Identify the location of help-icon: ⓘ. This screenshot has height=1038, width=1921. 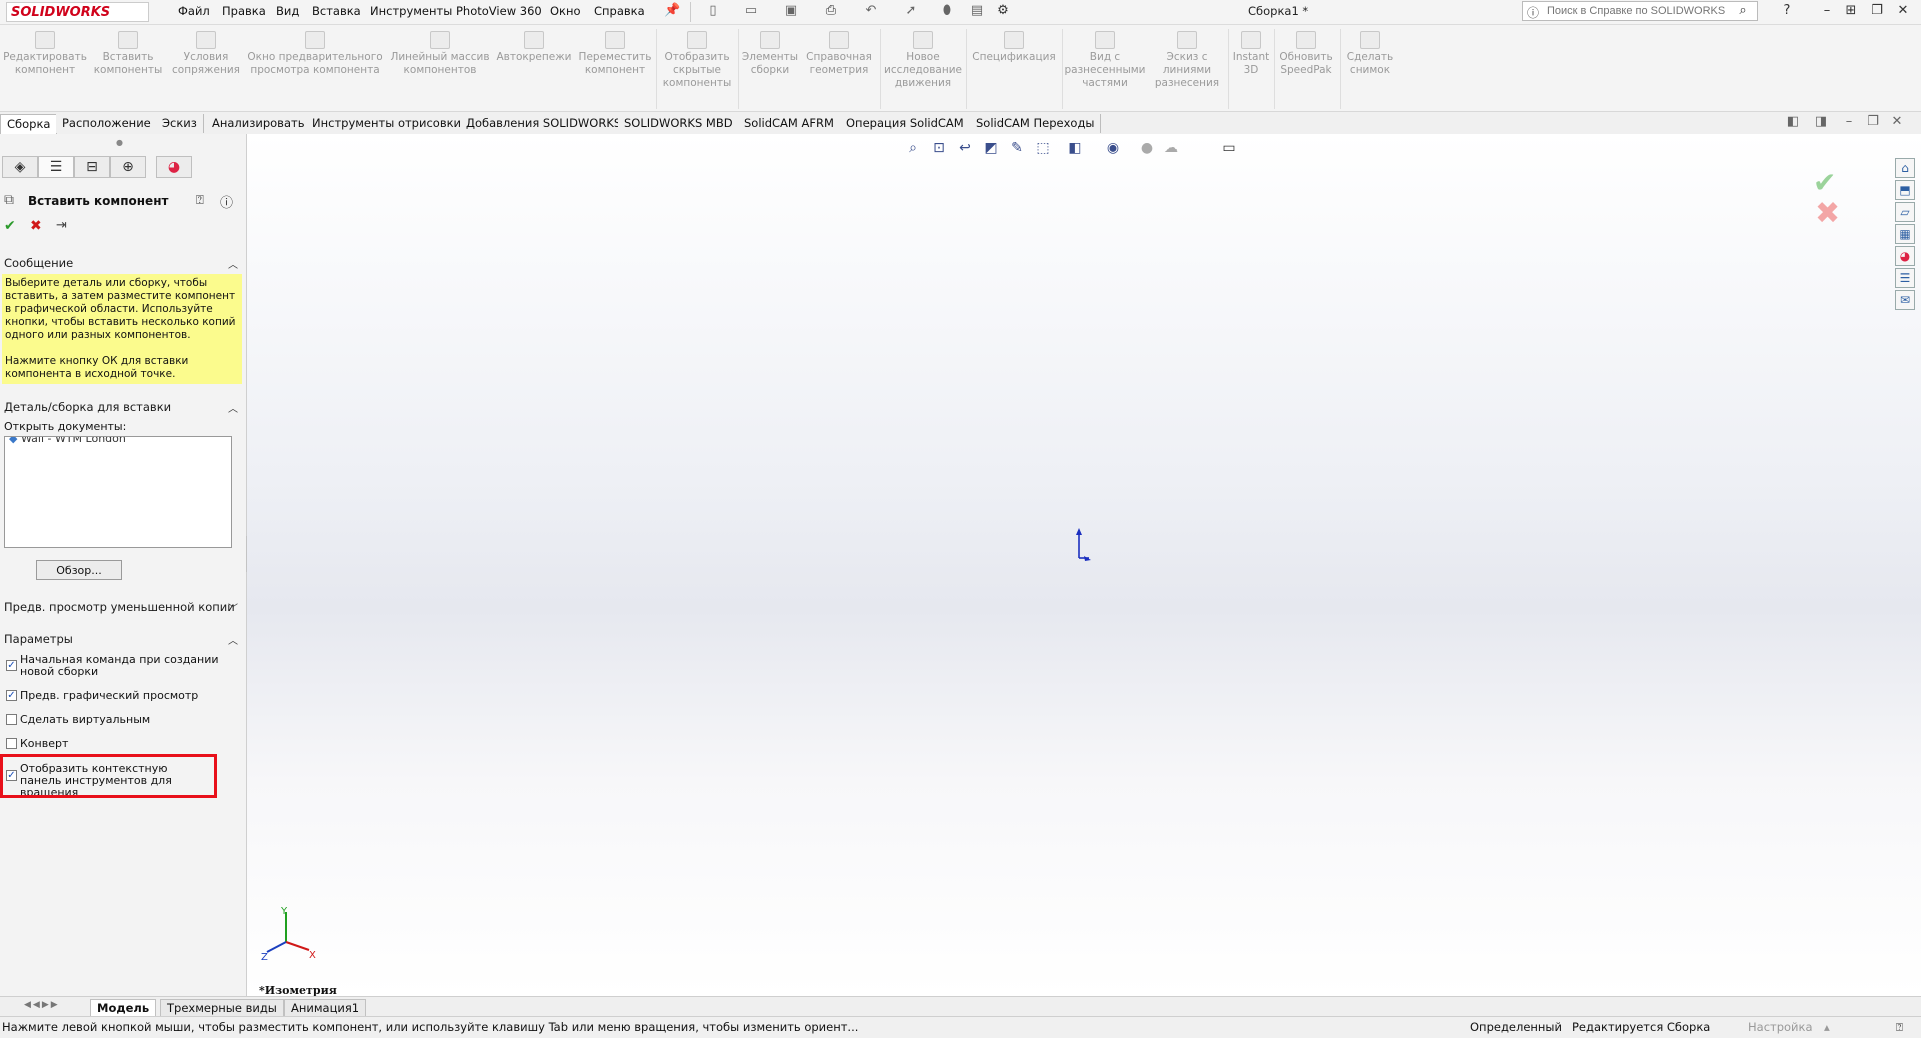
(226, 201).